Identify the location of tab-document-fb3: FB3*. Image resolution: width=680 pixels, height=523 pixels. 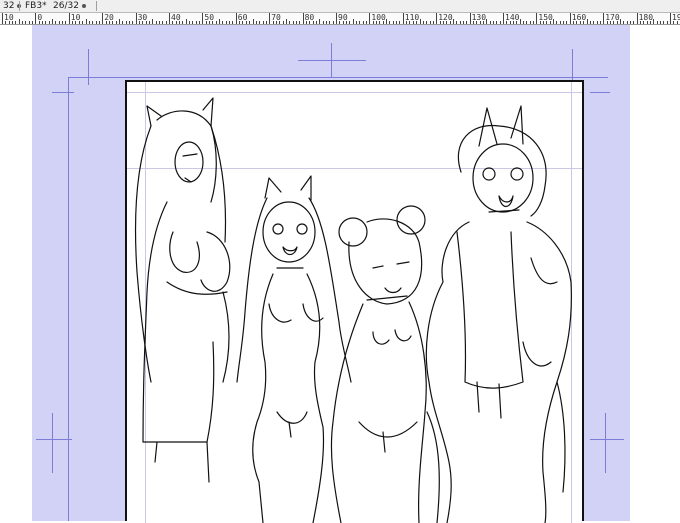
(36, 6).